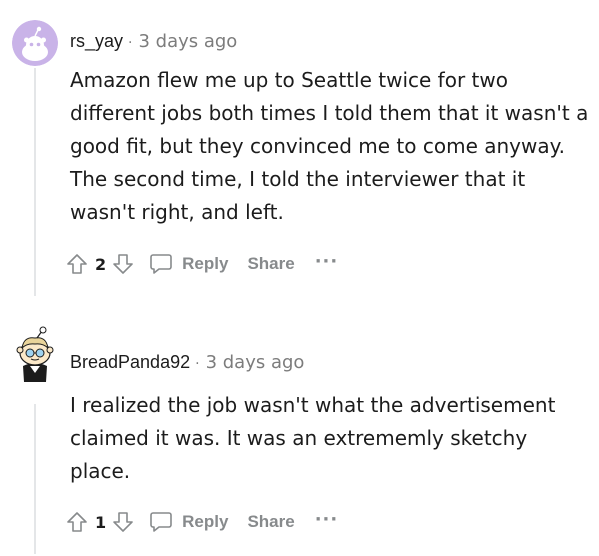 The image size is (599, 556). Describe the element at coordinates (96, 41) in the screenshot. I see `author-name: rs_yay` at that location.